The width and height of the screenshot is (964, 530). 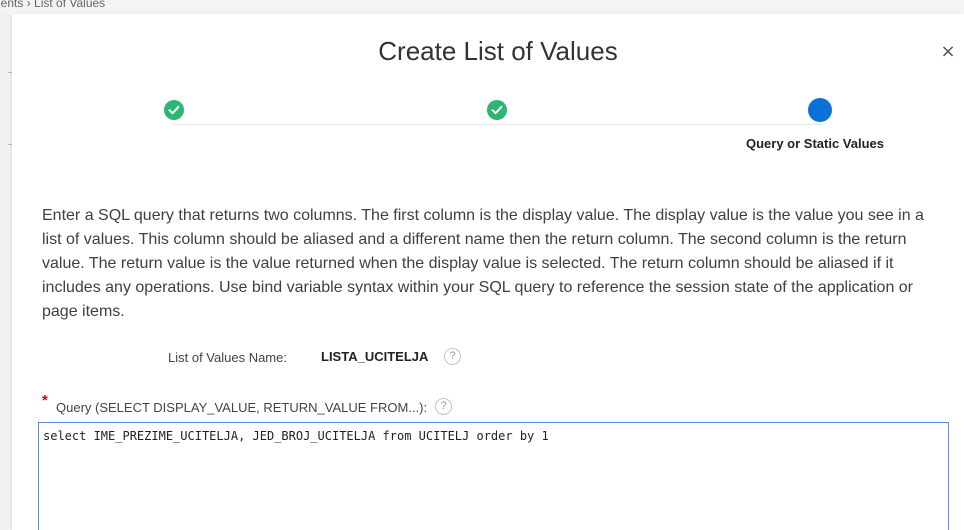 I want to click on wizard-step-3-current, so click(x=820, y=110).